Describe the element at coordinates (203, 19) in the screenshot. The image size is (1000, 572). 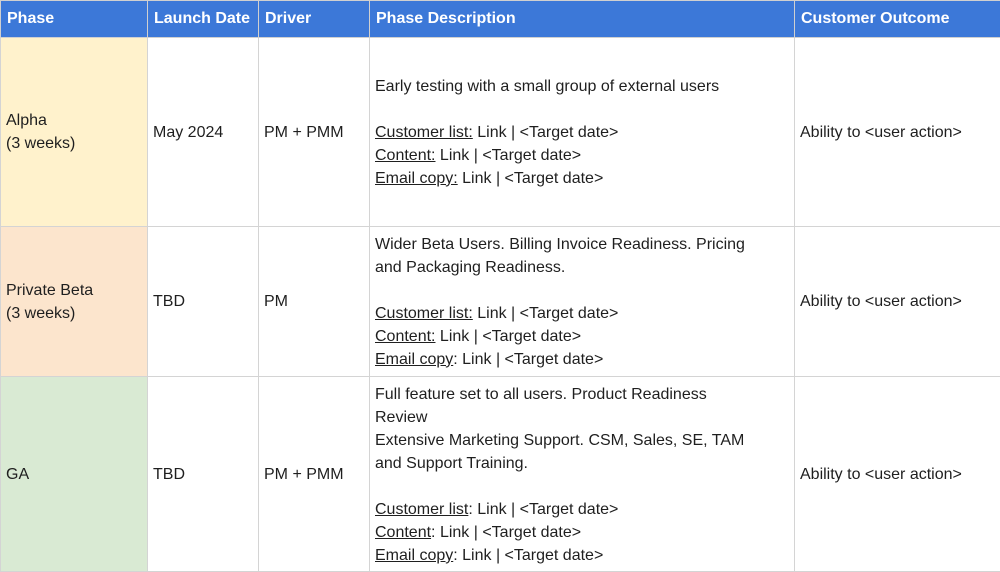
I see `header-launch-date: Launch Date` at that location.